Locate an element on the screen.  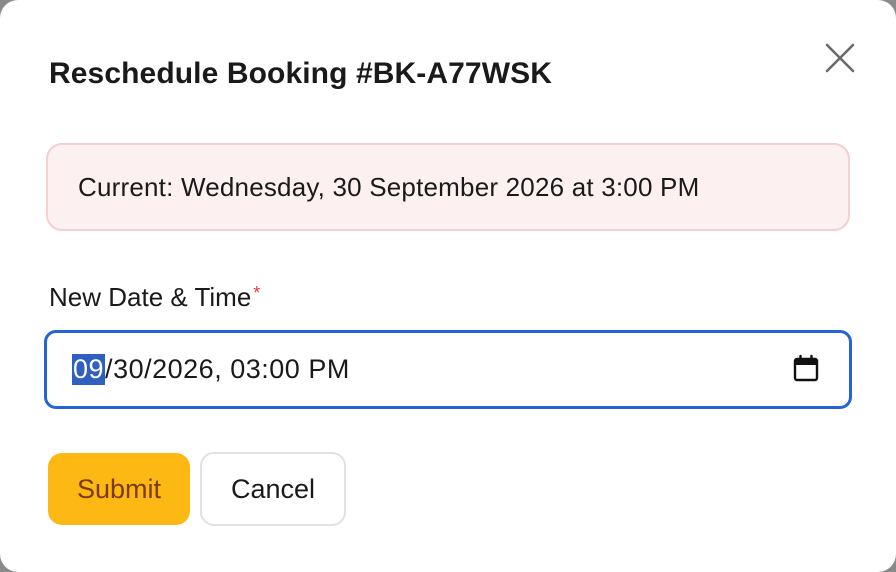
required-marker: * is located at coordinates (257, 293).